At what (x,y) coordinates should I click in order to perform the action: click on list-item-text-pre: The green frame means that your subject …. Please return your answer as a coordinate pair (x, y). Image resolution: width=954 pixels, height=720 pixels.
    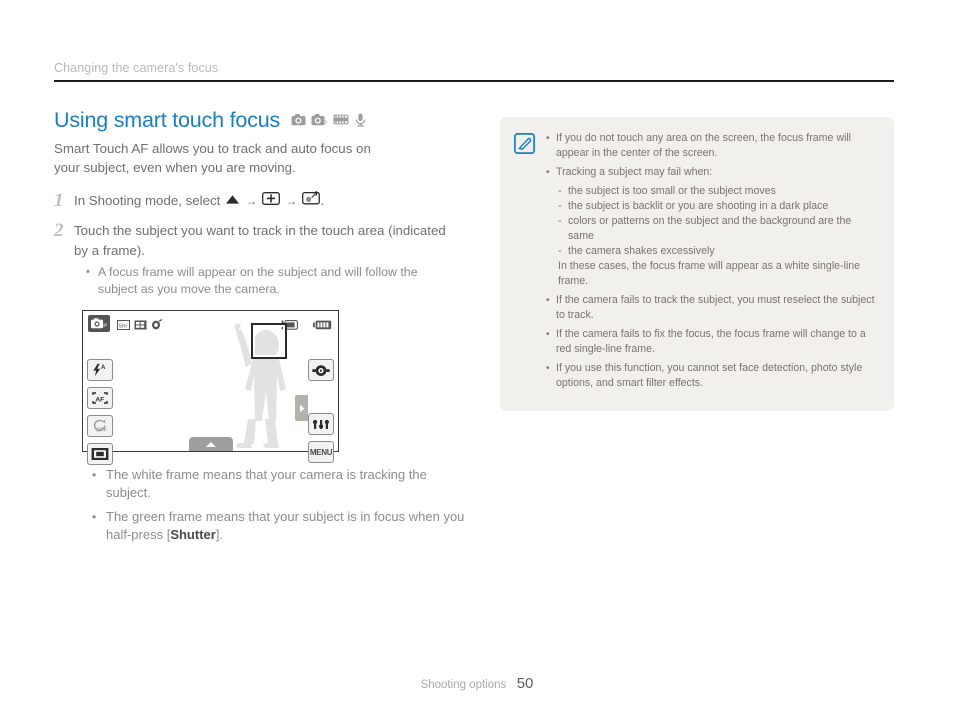
    Looking at the image, I should click on (285, 525).